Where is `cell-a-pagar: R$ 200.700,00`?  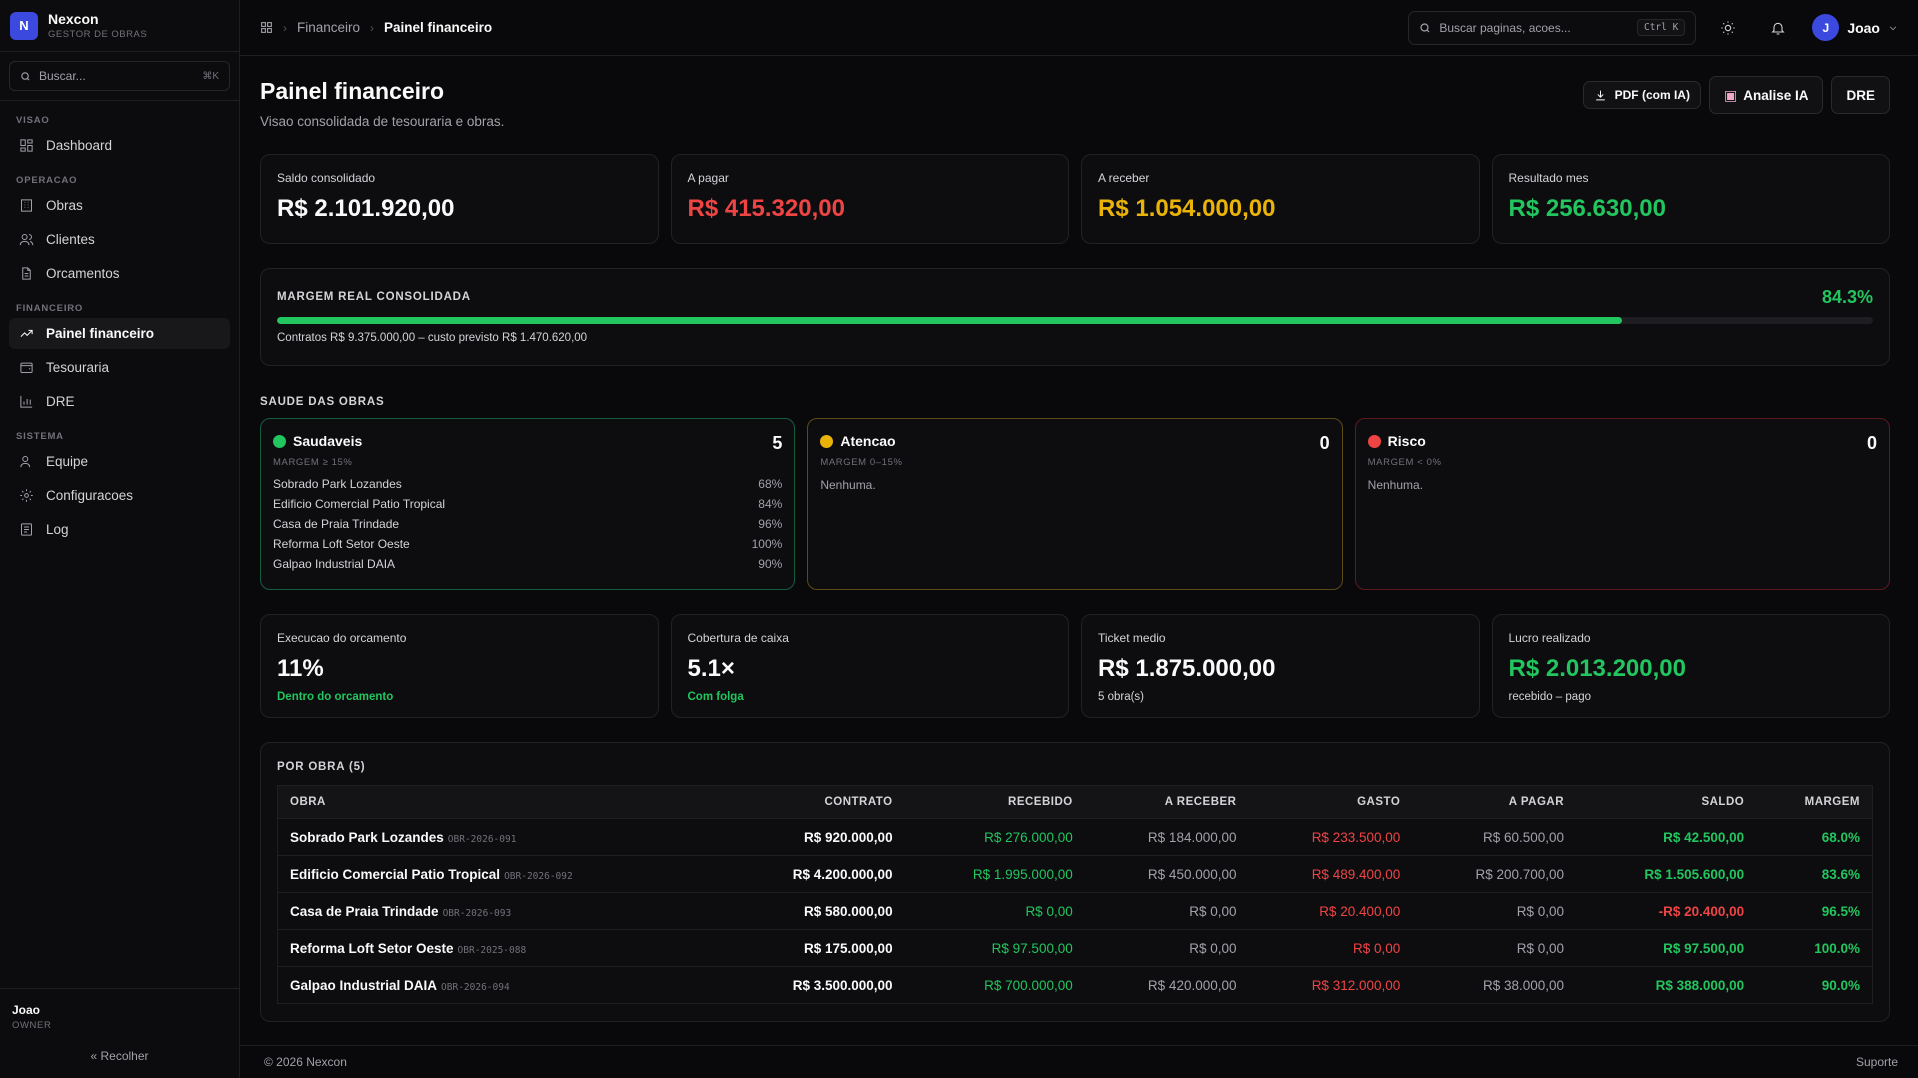 cell-a-pagar: R$ 200.700,00 is located at coordinates (1520, 874).